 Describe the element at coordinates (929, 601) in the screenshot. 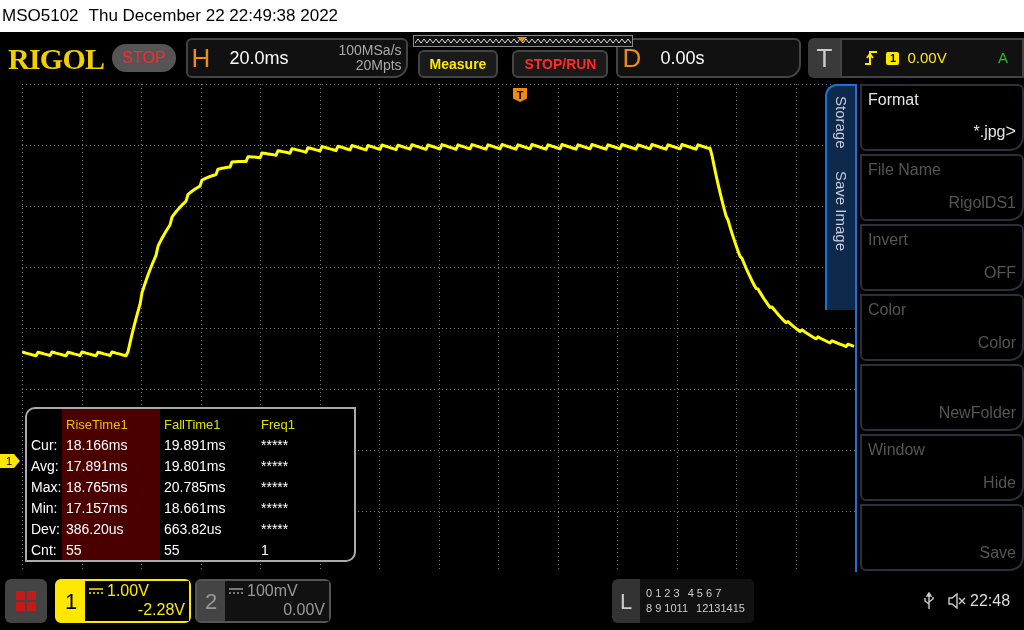

I see `usb-icon` at that location.